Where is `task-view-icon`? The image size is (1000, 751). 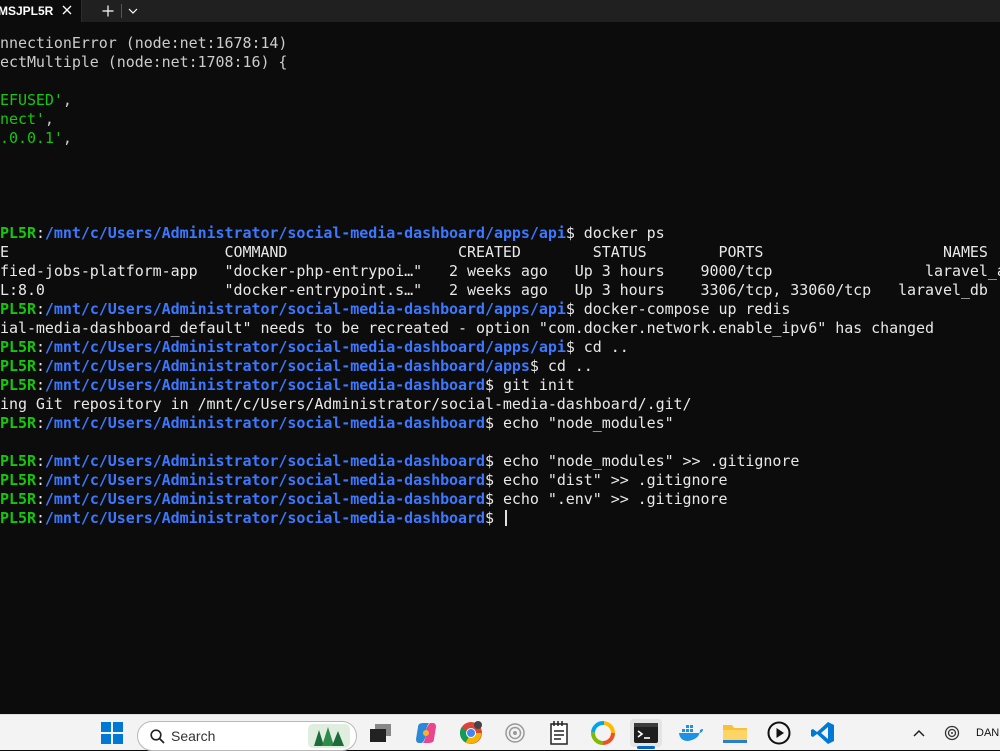 task-view-icon is located at coordinates (381, 733).